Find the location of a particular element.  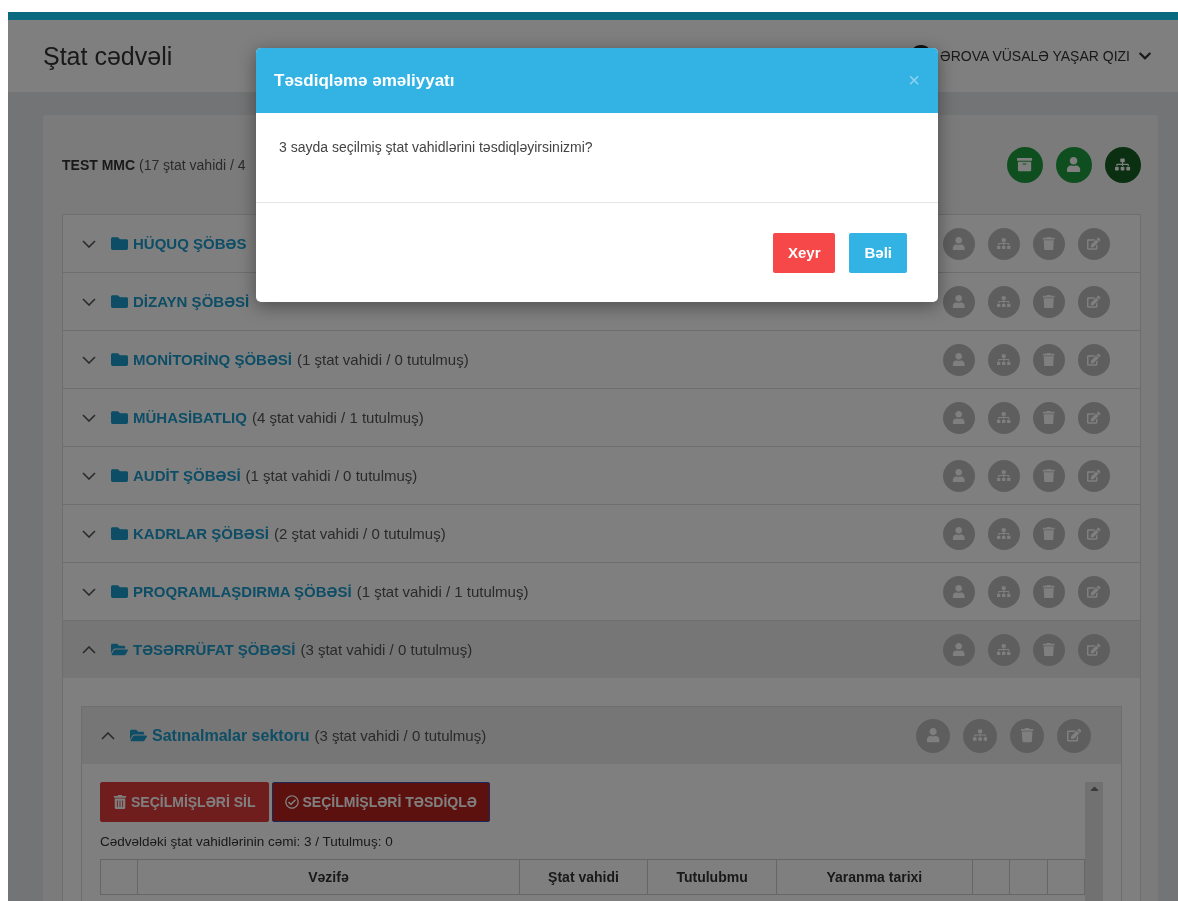

department-name: KADRLAR ŞÖBƏSİ is located at coordinates (201, 533).